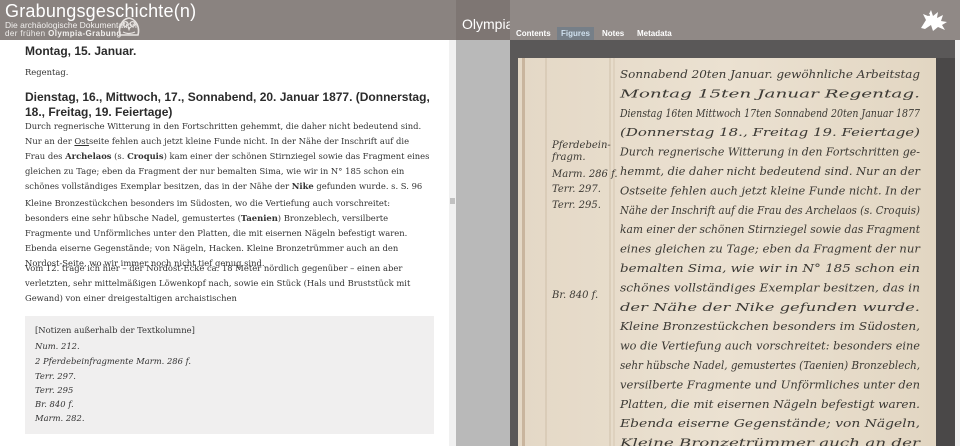 The image size is (960, 446). What do you see at coordinates (129, 26) in the screenshot?
I see `owl-logo-icon` at bounding box center [129, 26].